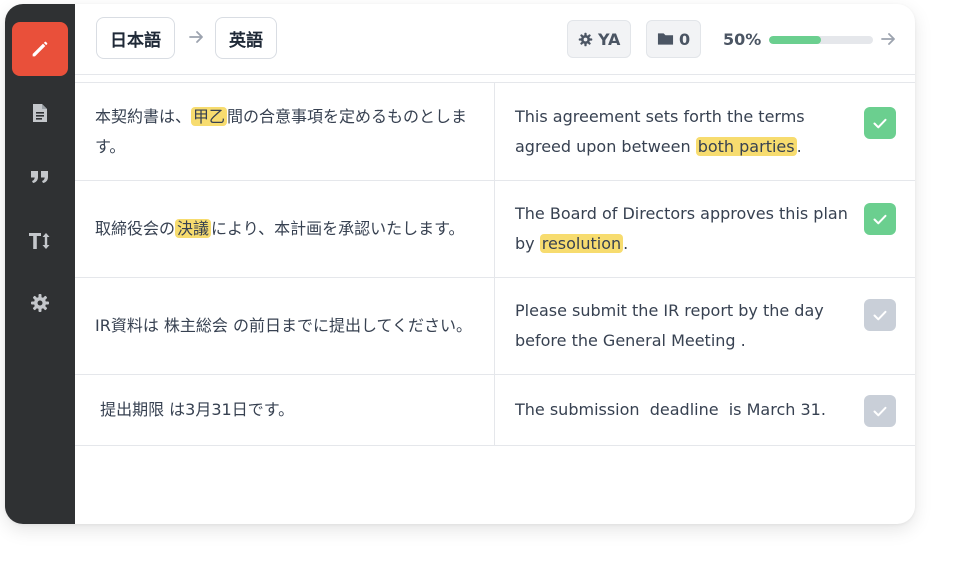 The width and height of the screenshot is (978, 584). I want to click on text-size-button, so click(40, 241).